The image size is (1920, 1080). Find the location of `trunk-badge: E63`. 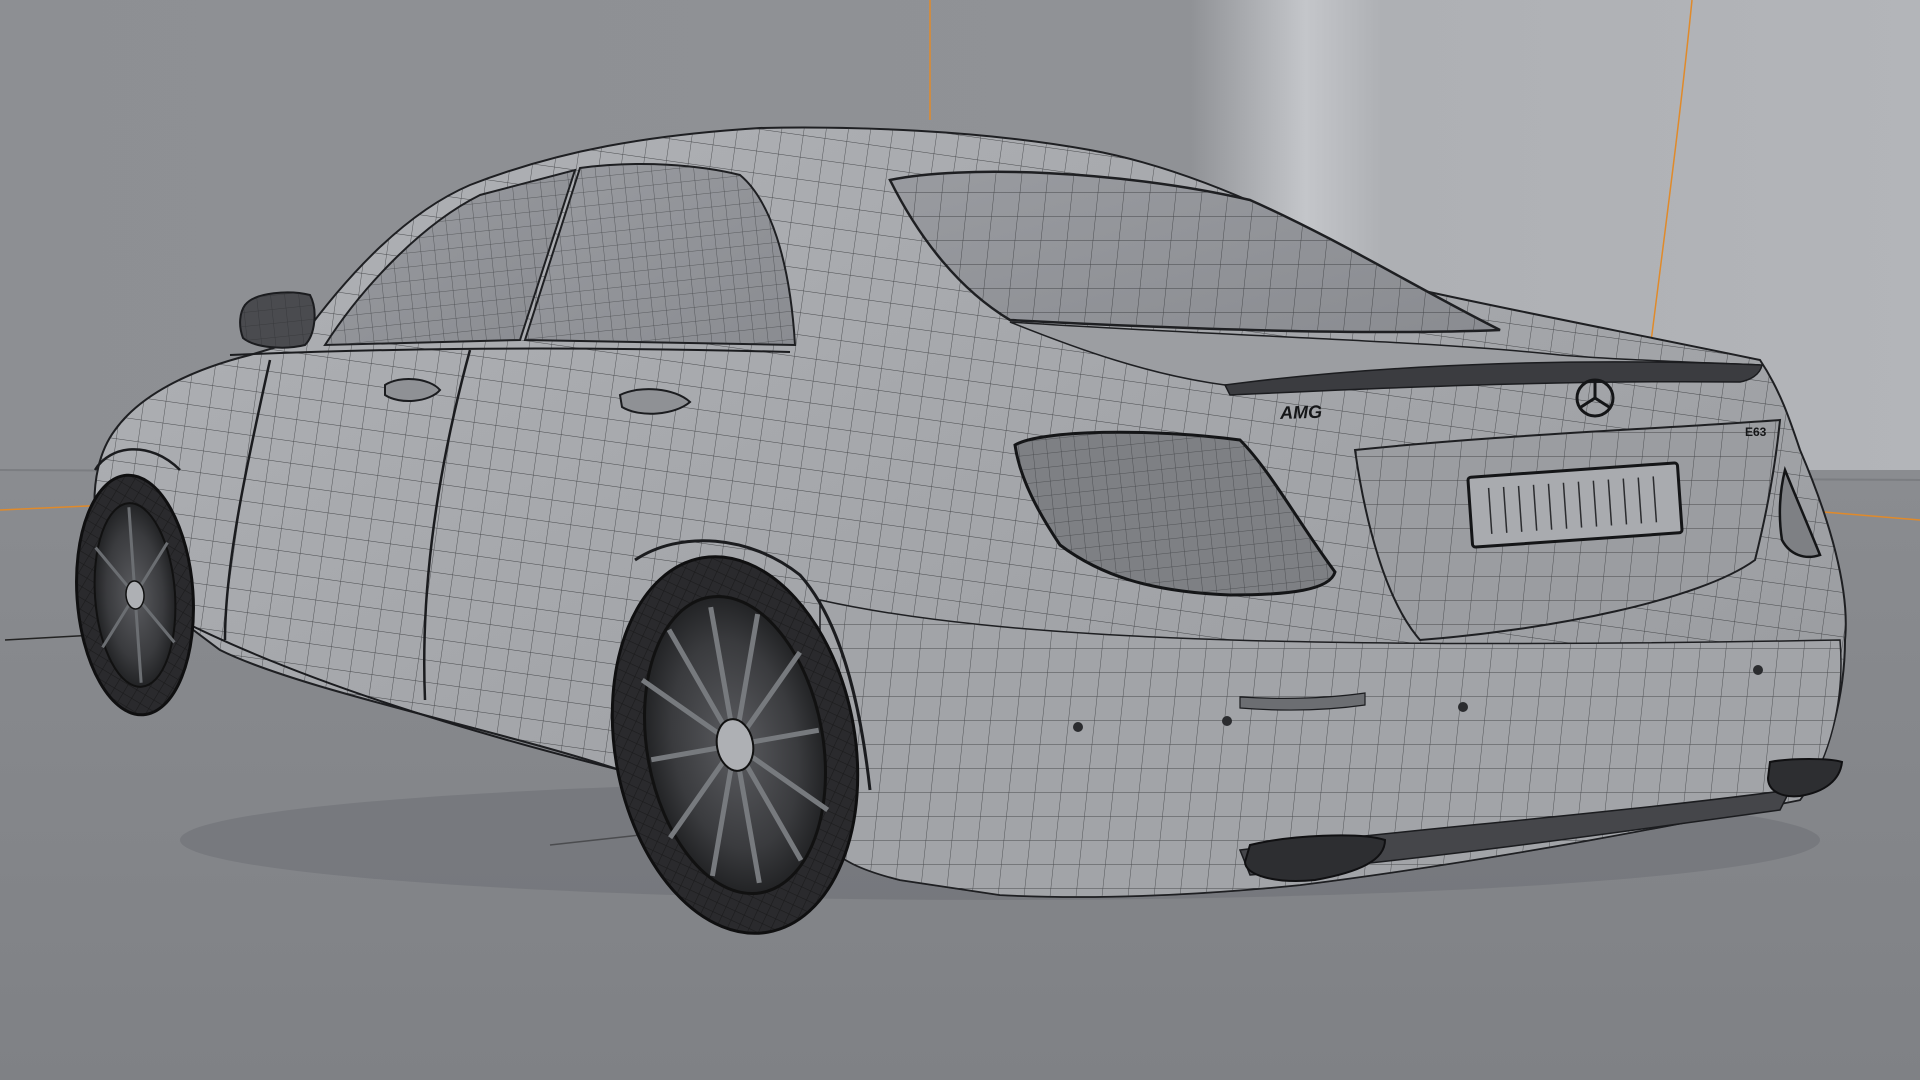

trunk-badge: E63 is located at coordinates (1756, 432).